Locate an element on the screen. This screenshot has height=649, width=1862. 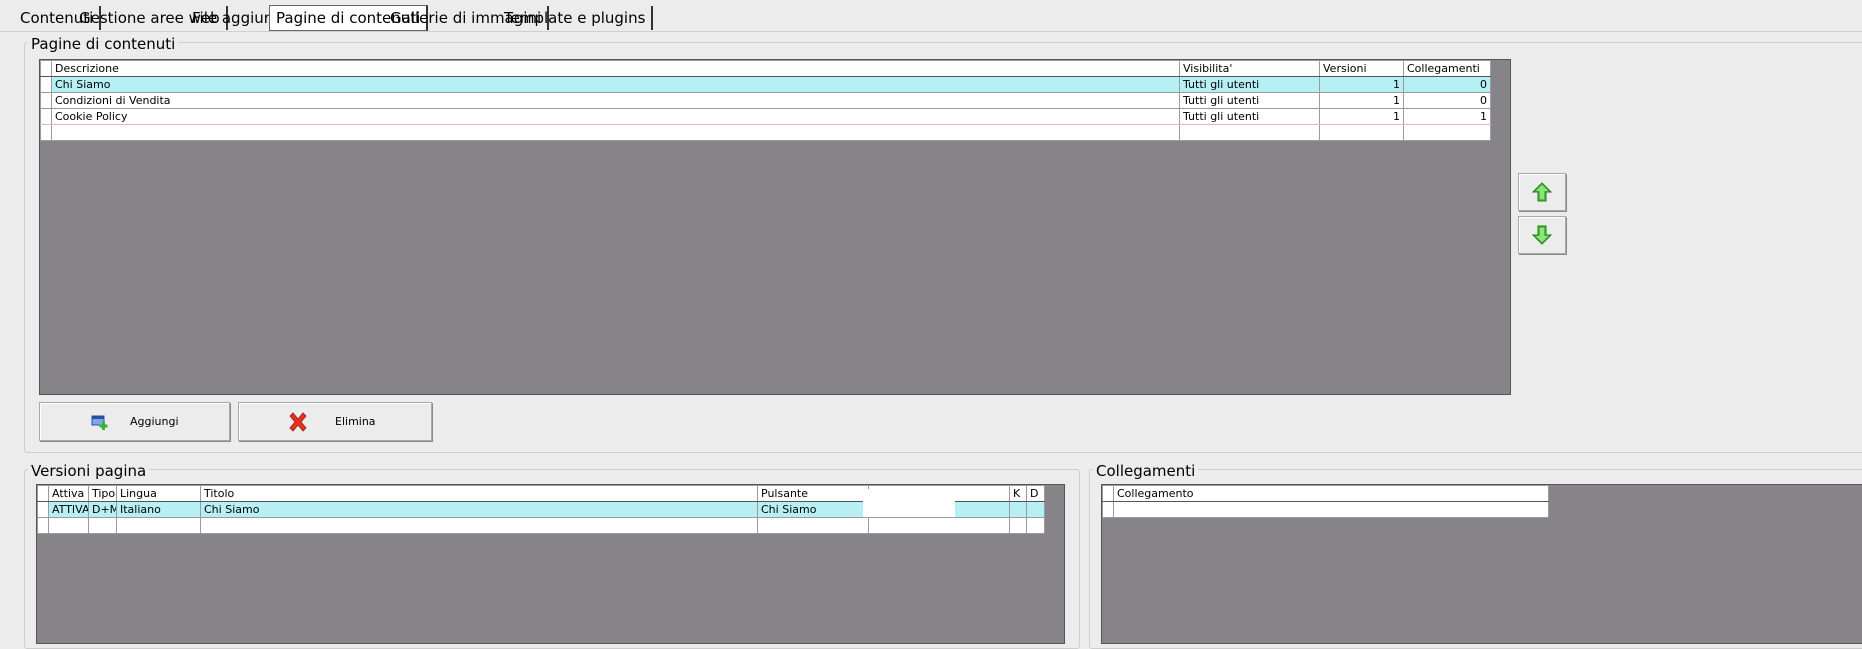
column-header-lingua: Lingua is located at coordinates (158, 493).